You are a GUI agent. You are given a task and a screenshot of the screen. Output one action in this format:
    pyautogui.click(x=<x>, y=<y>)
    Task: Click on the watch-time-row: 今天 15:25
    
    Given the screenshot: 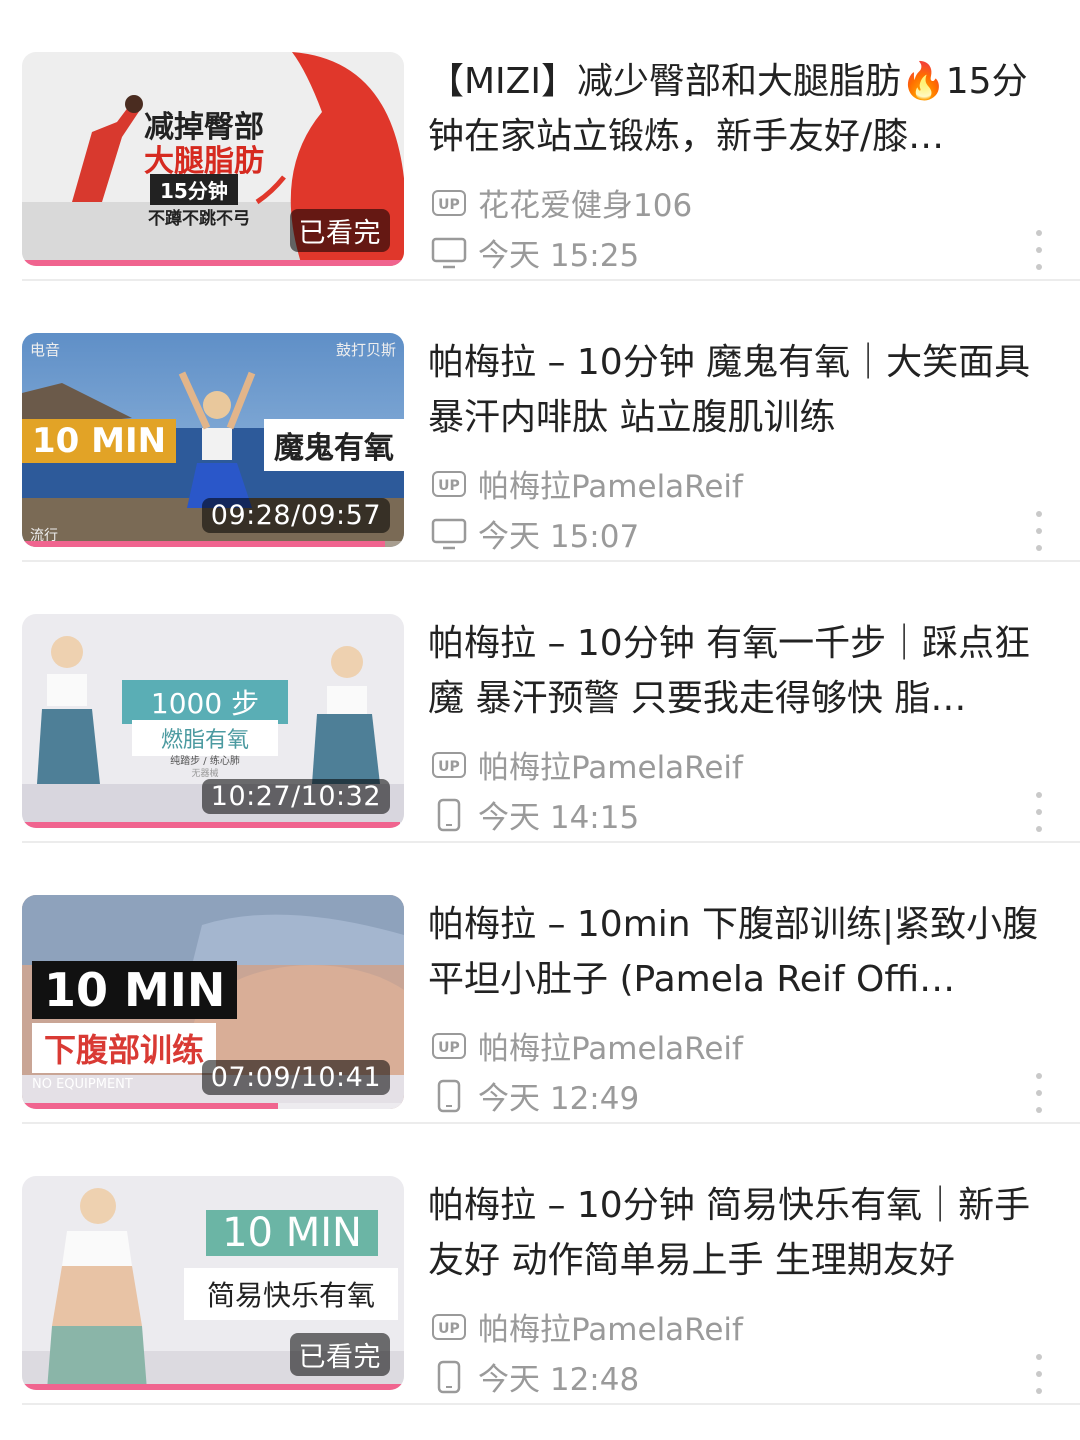 What is the action you would take?
    pyautogui.click(x=534, y=252)
    